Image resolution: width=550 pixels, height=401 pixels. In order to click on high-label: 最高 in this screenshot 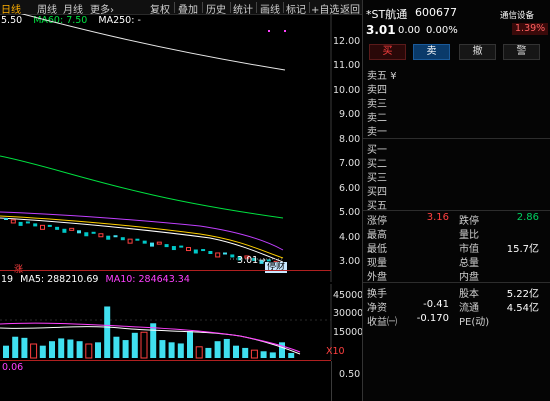, I will do `click(377, 235)`.